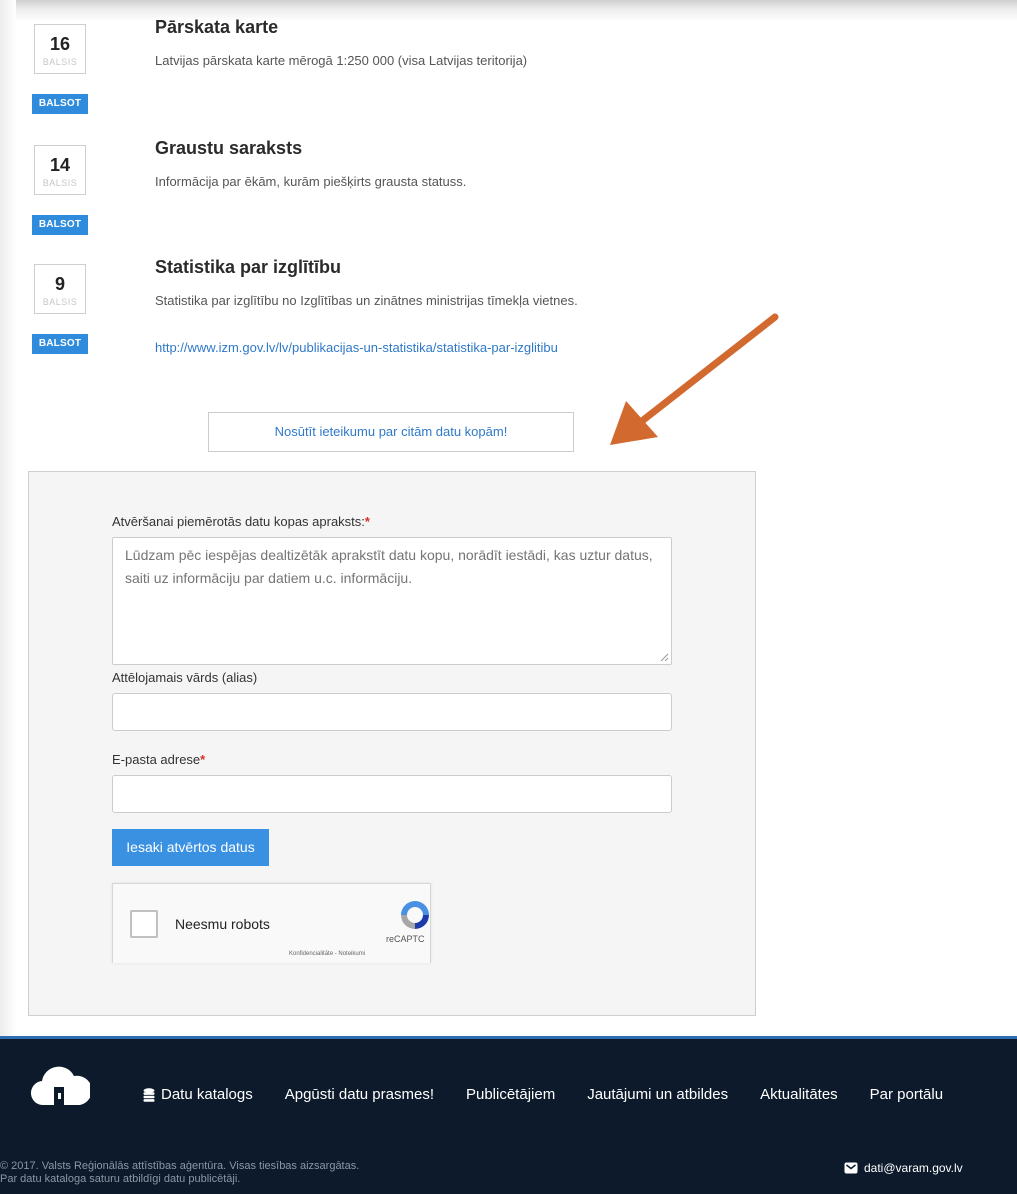 This screenshot has width=1017, height=1194. Describe the element at coordinates (508, 11) in the screenshot. I see `top-shadow` at that location.